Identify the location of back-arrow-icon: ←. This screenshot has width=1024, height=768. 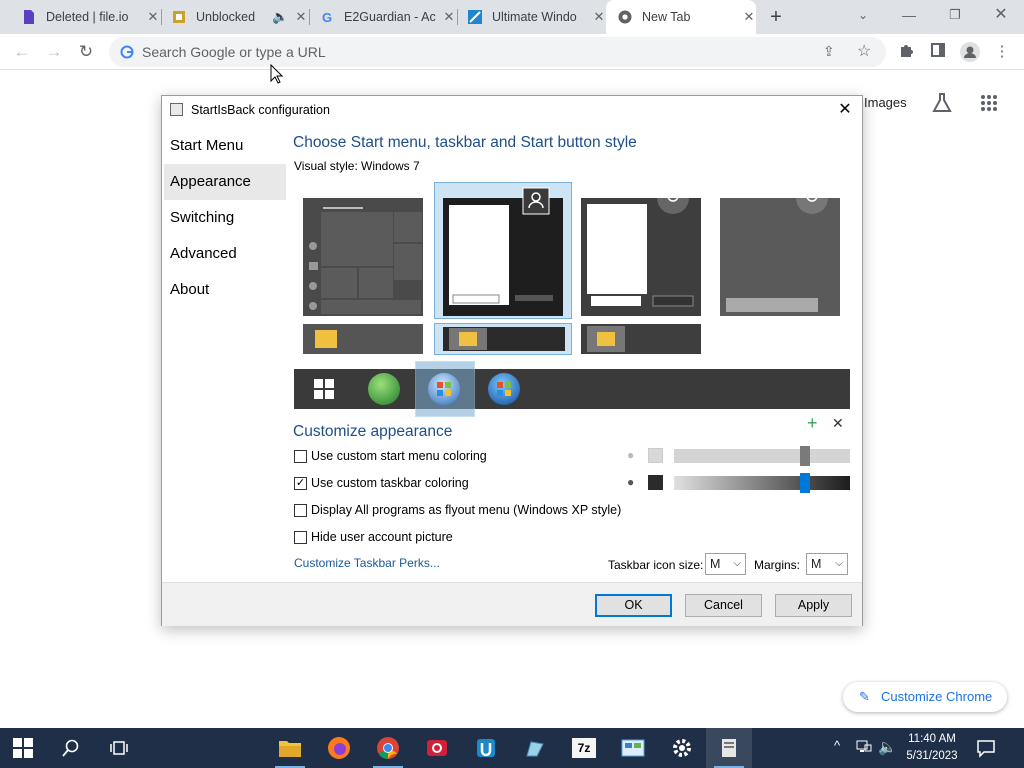
(22, 52).